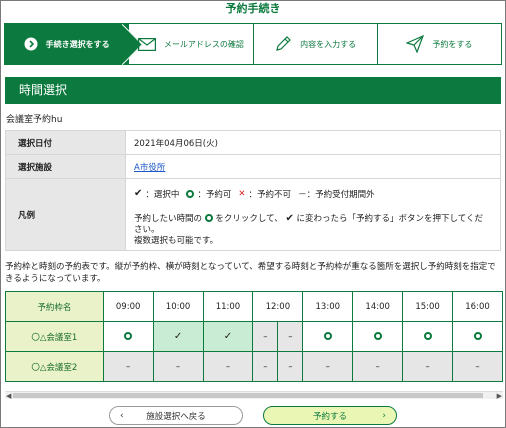 The image size is (506, 428). I want to click on pencil-icon, so click(283, 44).